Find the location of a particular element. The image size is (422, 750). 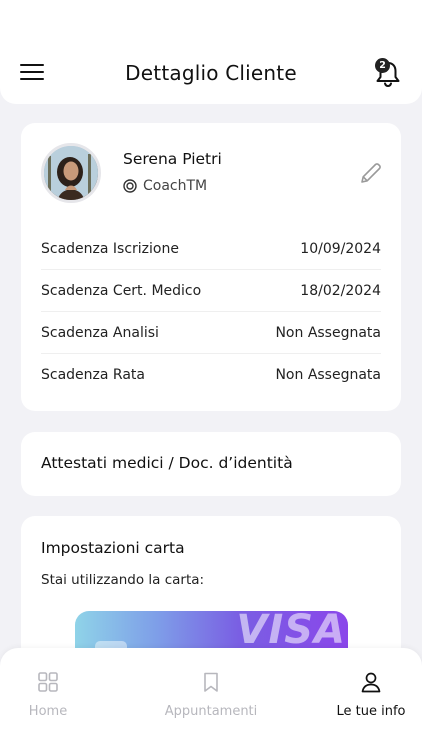

tab-appuntamenti: Appuntamenti is located at coordinates (211, 694).